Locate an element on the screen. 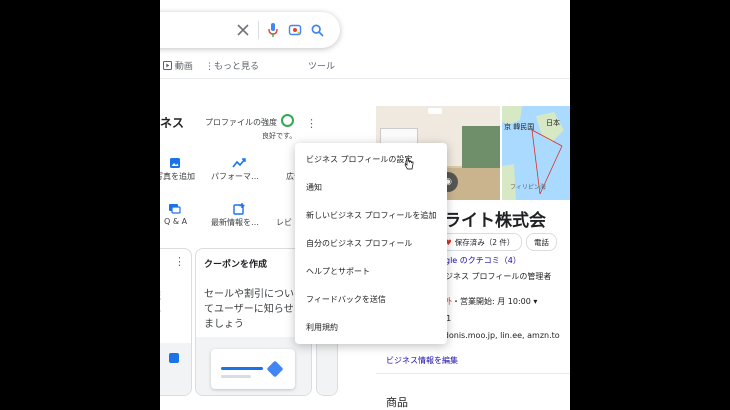 The width and height of the screenshot is (730, 410). coupon-mock-line is located at coordinates (242, 368).